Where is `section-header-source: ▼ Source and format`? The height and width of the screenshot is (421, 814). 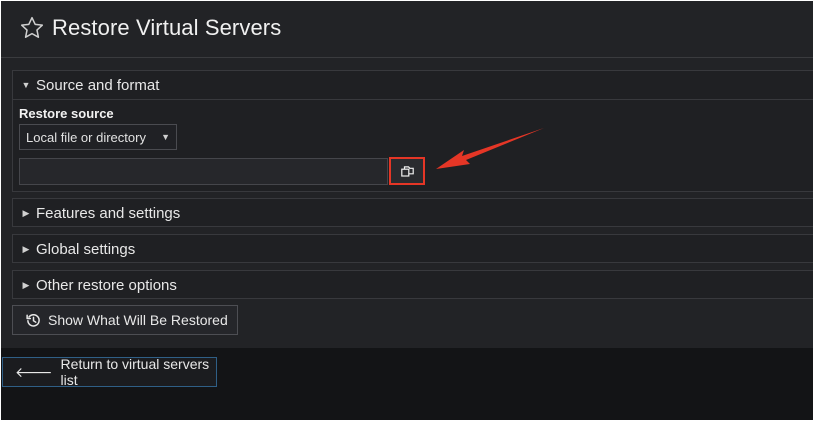
section-header-source: ▼ Source and format is located at coordinates (413, 85).